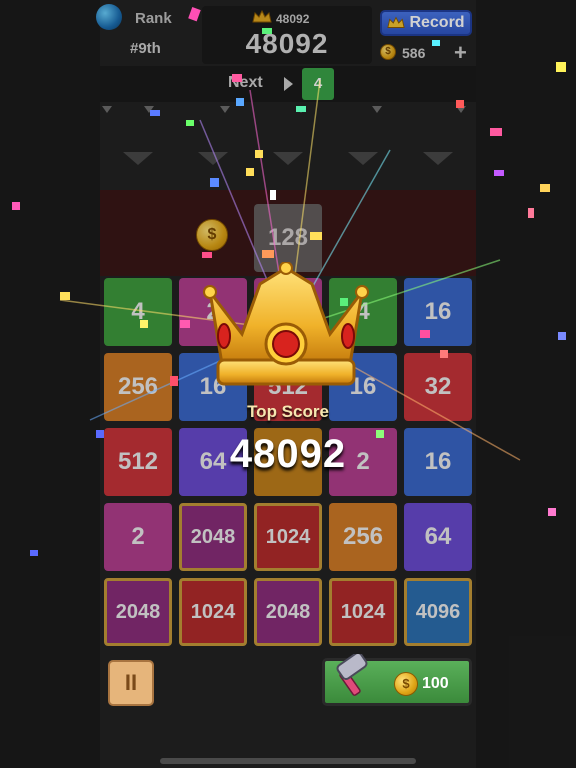 The width and height of the screenshot is (576, 768). I want to click on home-indicator, so click(288, 761).